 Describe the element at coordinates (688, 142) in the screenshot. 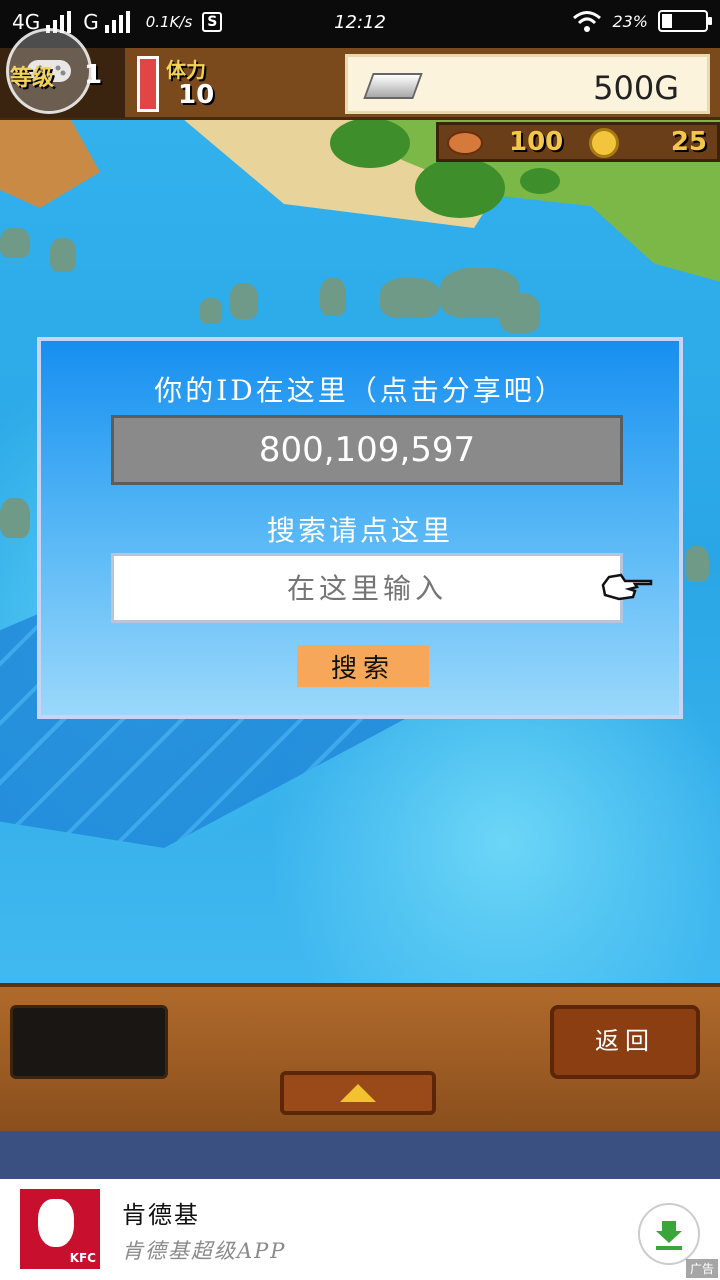

I see `coin-value: 25` at that location.